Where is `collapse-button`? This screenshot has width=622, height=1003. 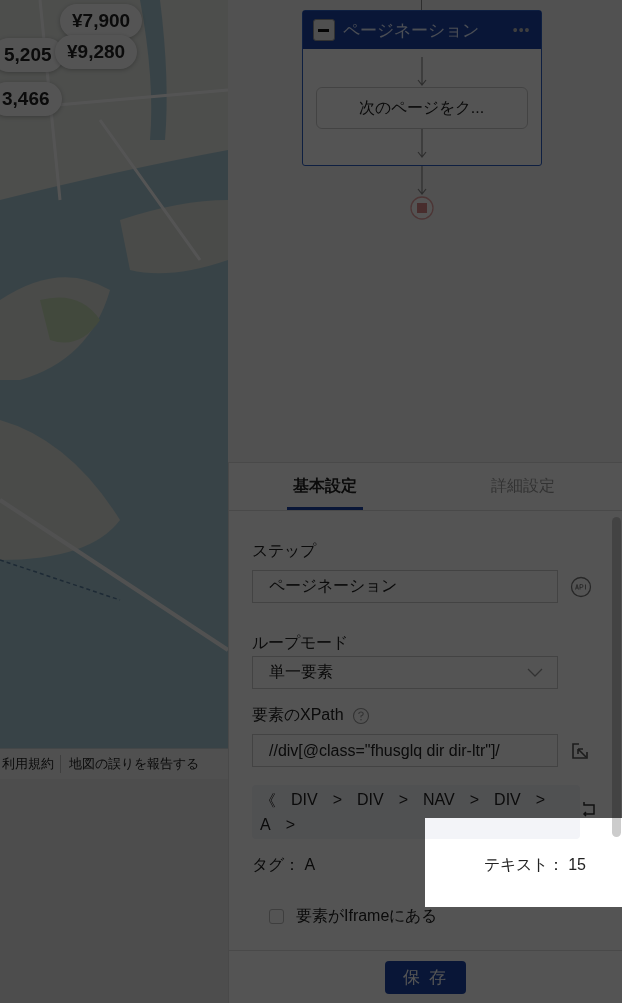 collapse-button is located at coordinates (323, 30).